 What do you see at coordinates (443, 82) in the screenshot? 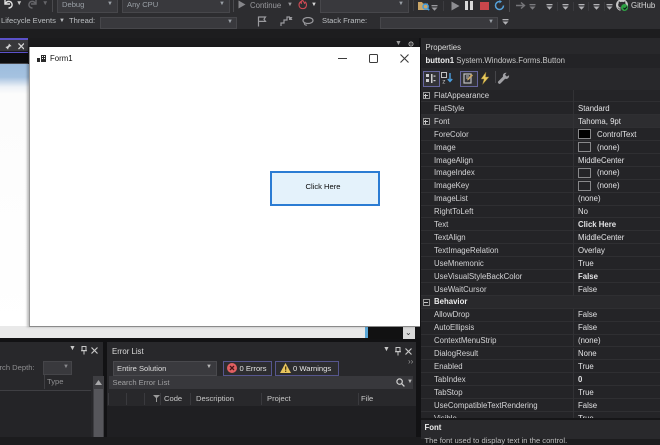
I see `svg-text: z` at bounding box center [443, 82].